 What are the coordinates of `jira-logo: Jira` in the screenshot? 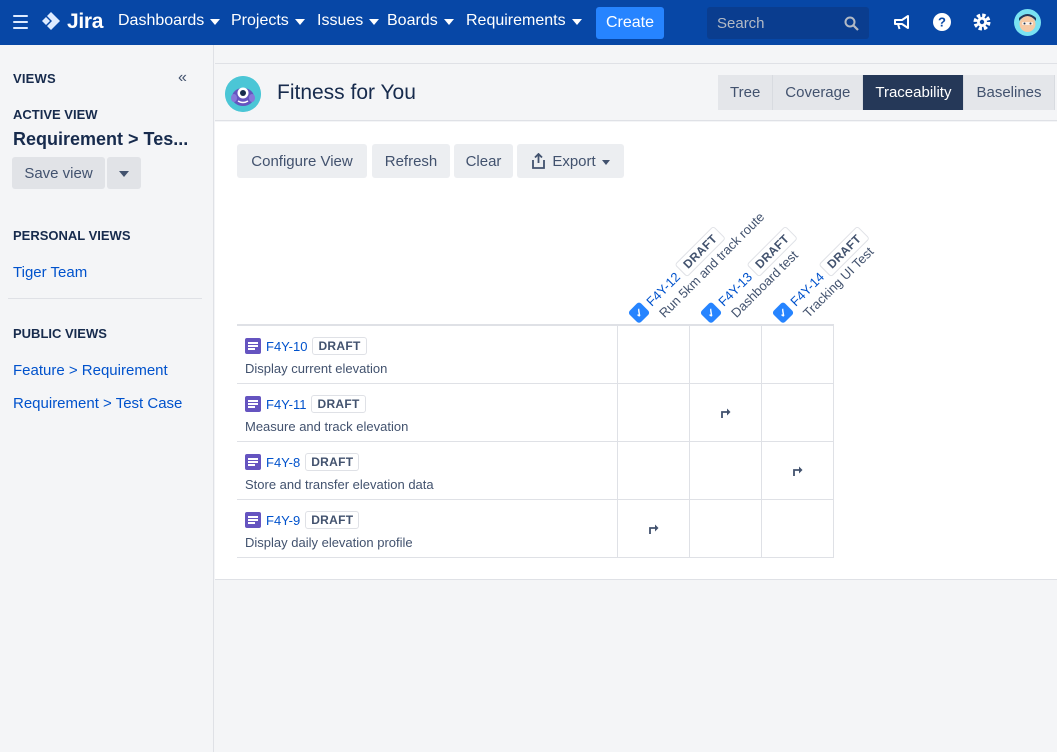 It's located at (71, 22).